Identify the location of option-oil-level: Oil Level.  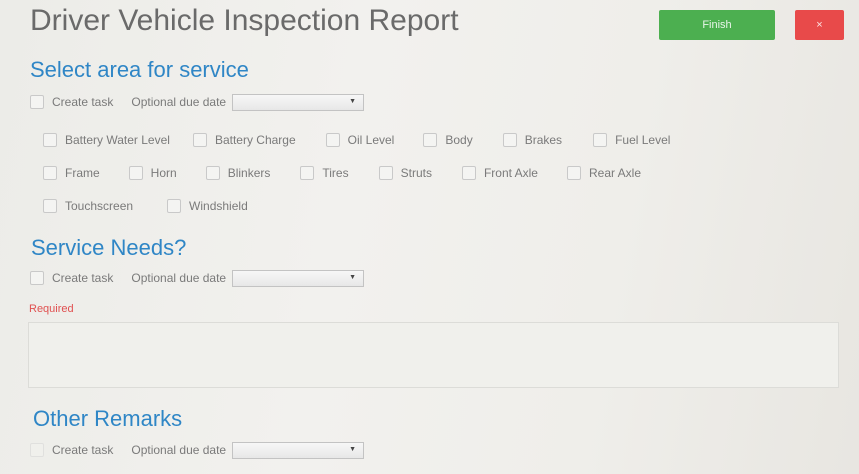
(360, 140).